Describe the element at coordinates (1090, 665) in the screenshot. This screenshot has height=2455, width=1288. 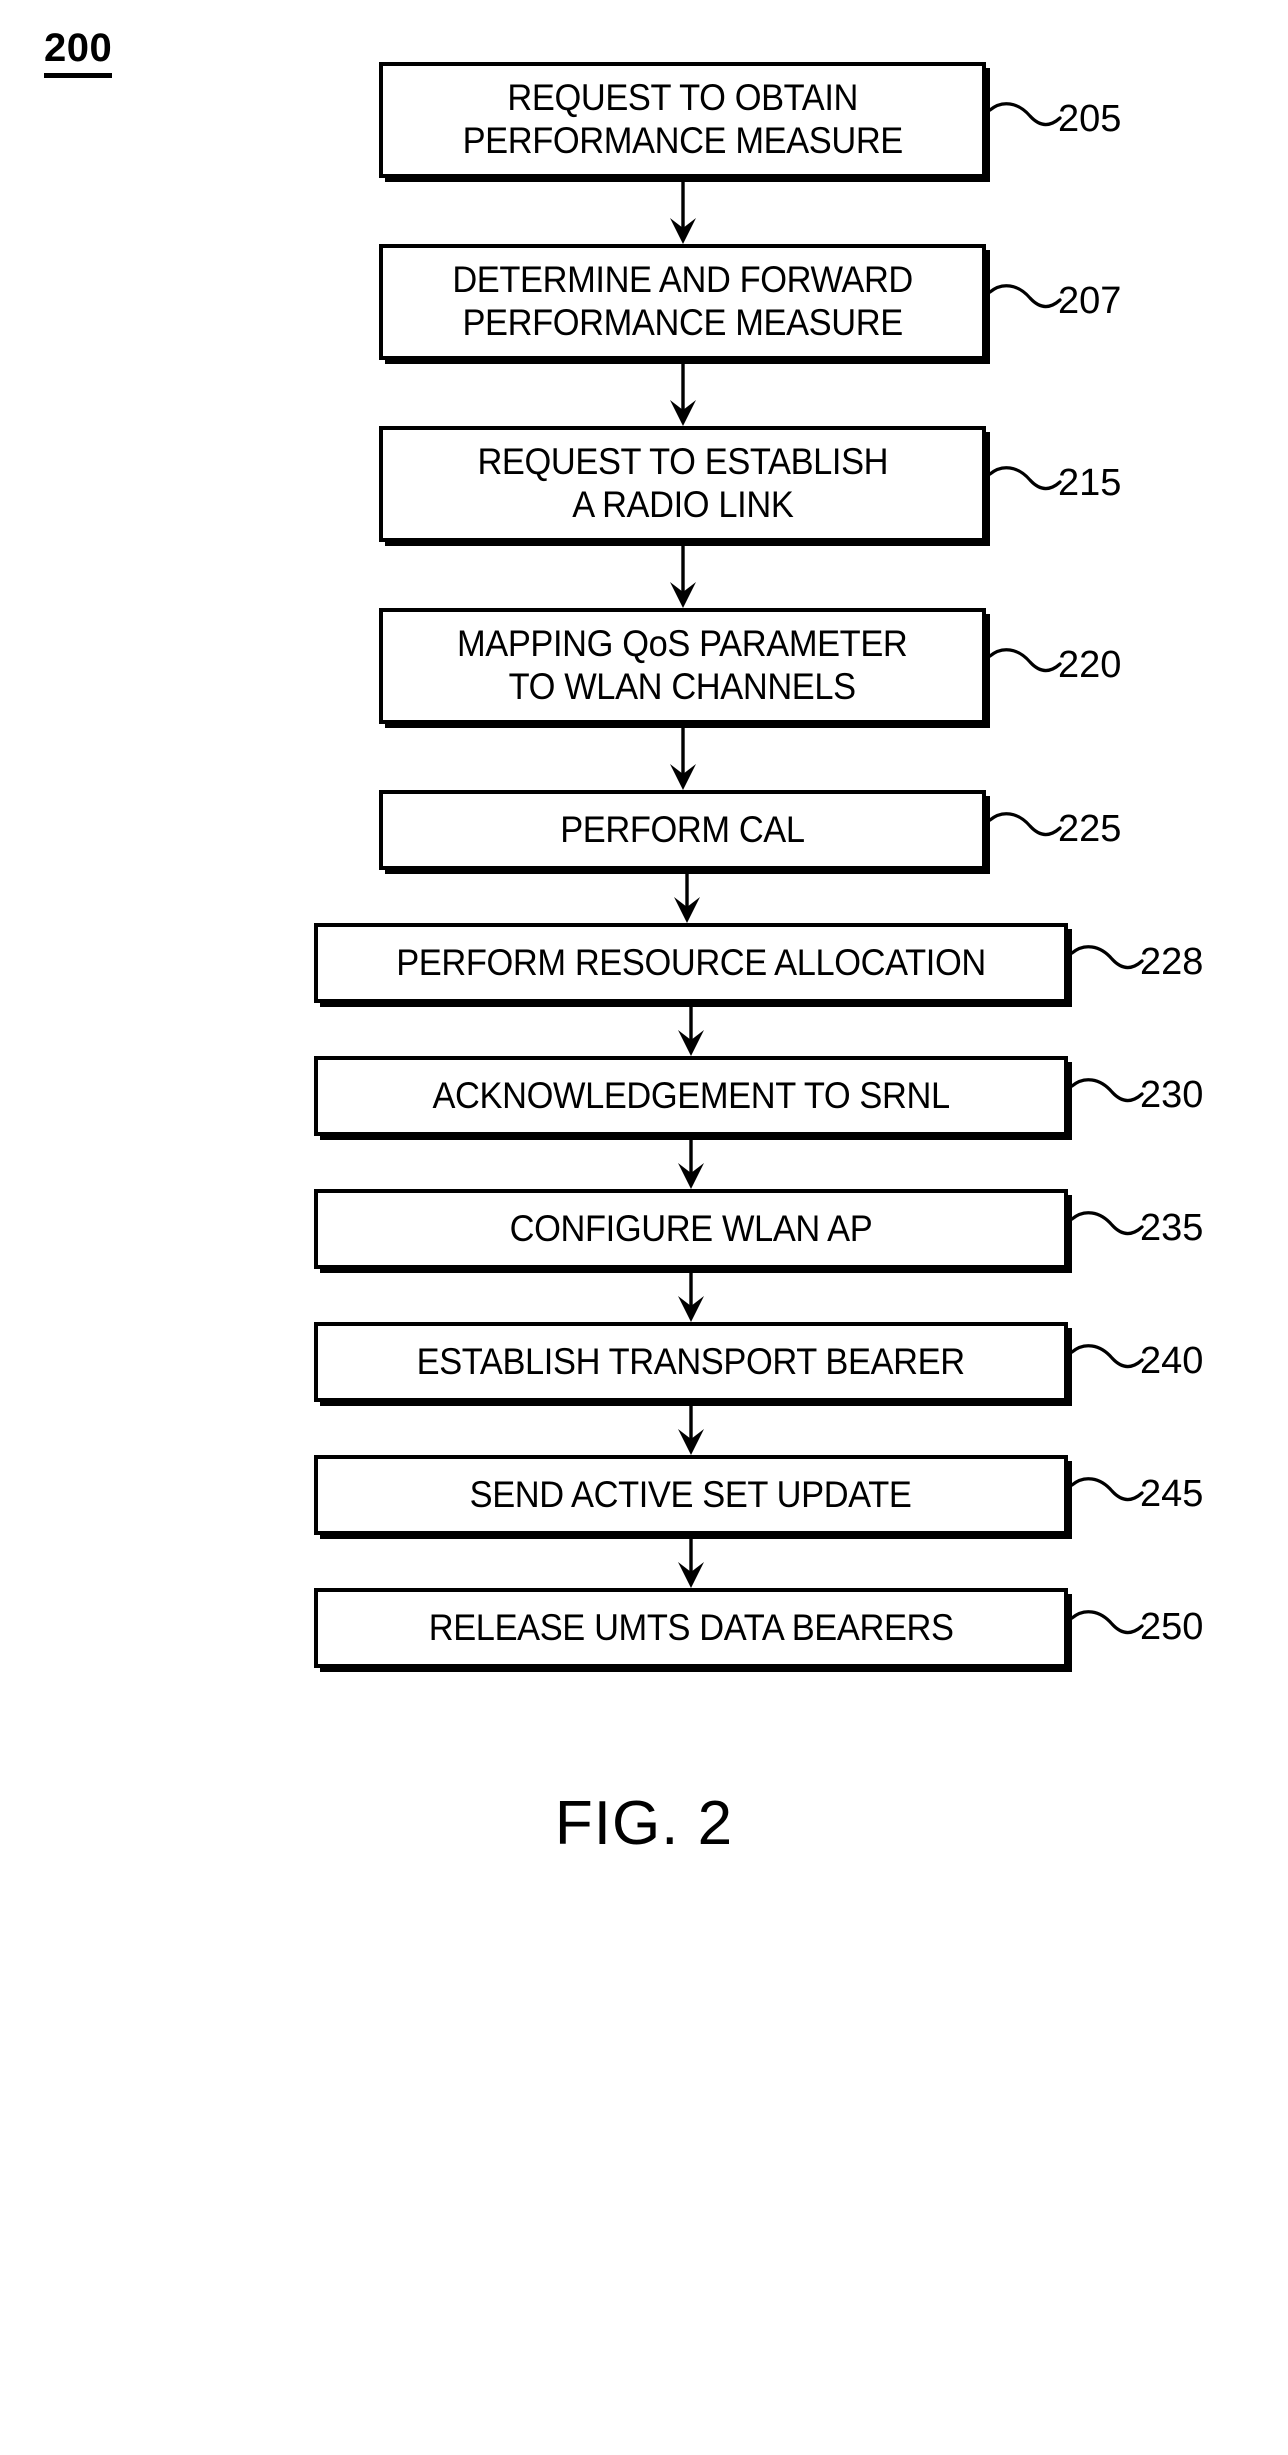
I see `reference-number-220: 220` at that location.